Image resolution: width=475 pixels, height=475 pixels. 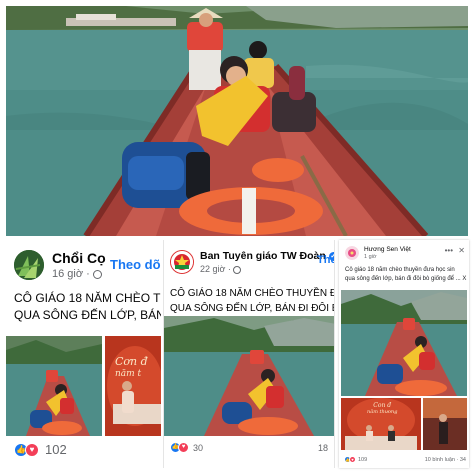 What do you see at coordinates (56, 449) in the screenshot?
I see `reaction-count: 102` at bounding box center [56, 449].